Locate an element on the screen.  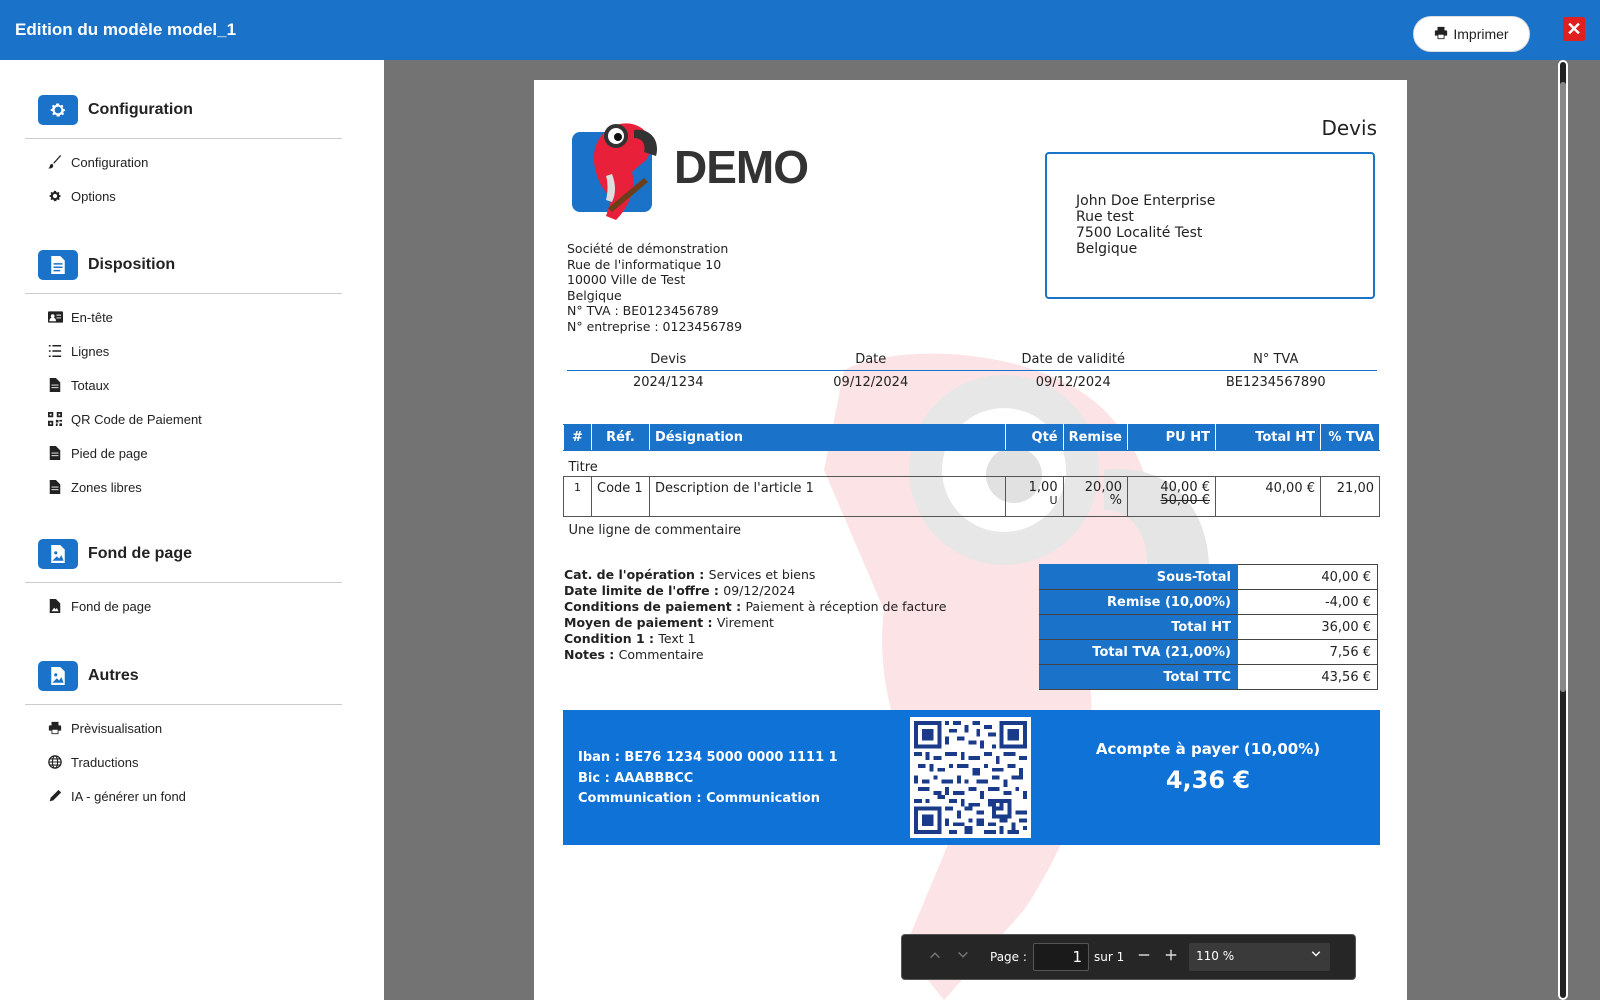
condition-key: Notes : is located at coordinates (591, 654).